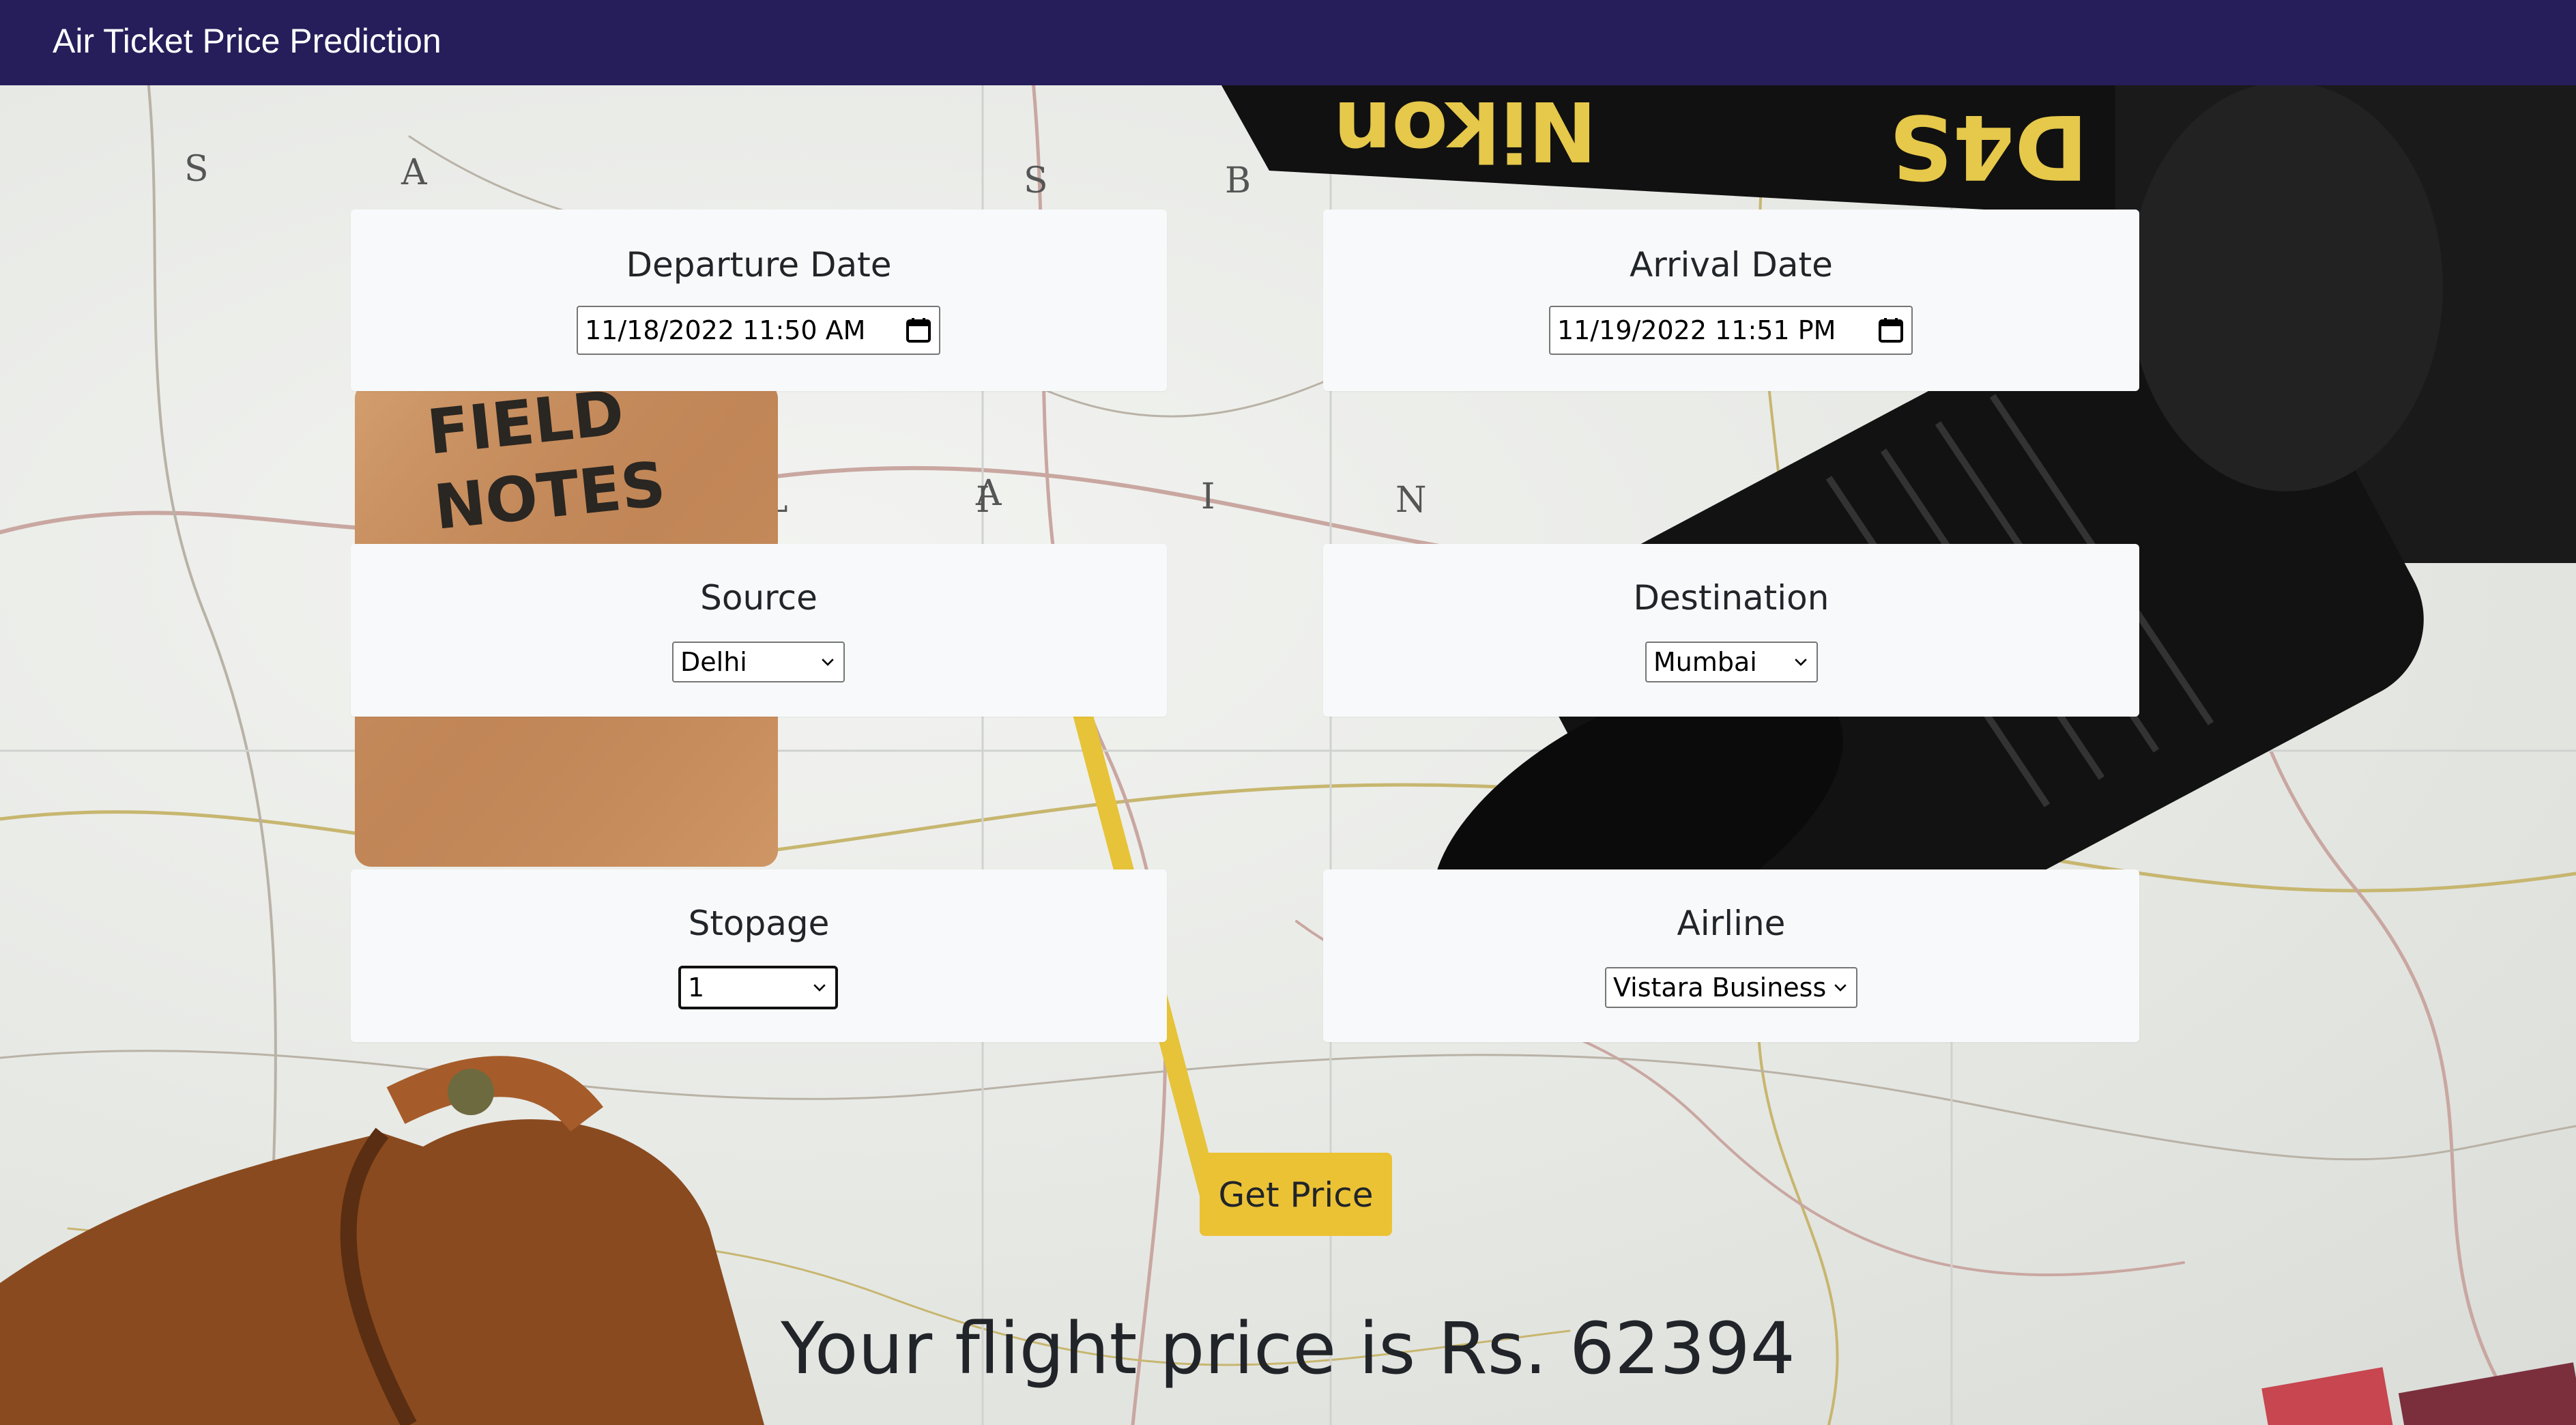 The image size is (2576, 1425). Describe the element at coordinates (1288, 1348) in the screenshot. I see `result-text: Your flight price is Rs. 62394` at that location.